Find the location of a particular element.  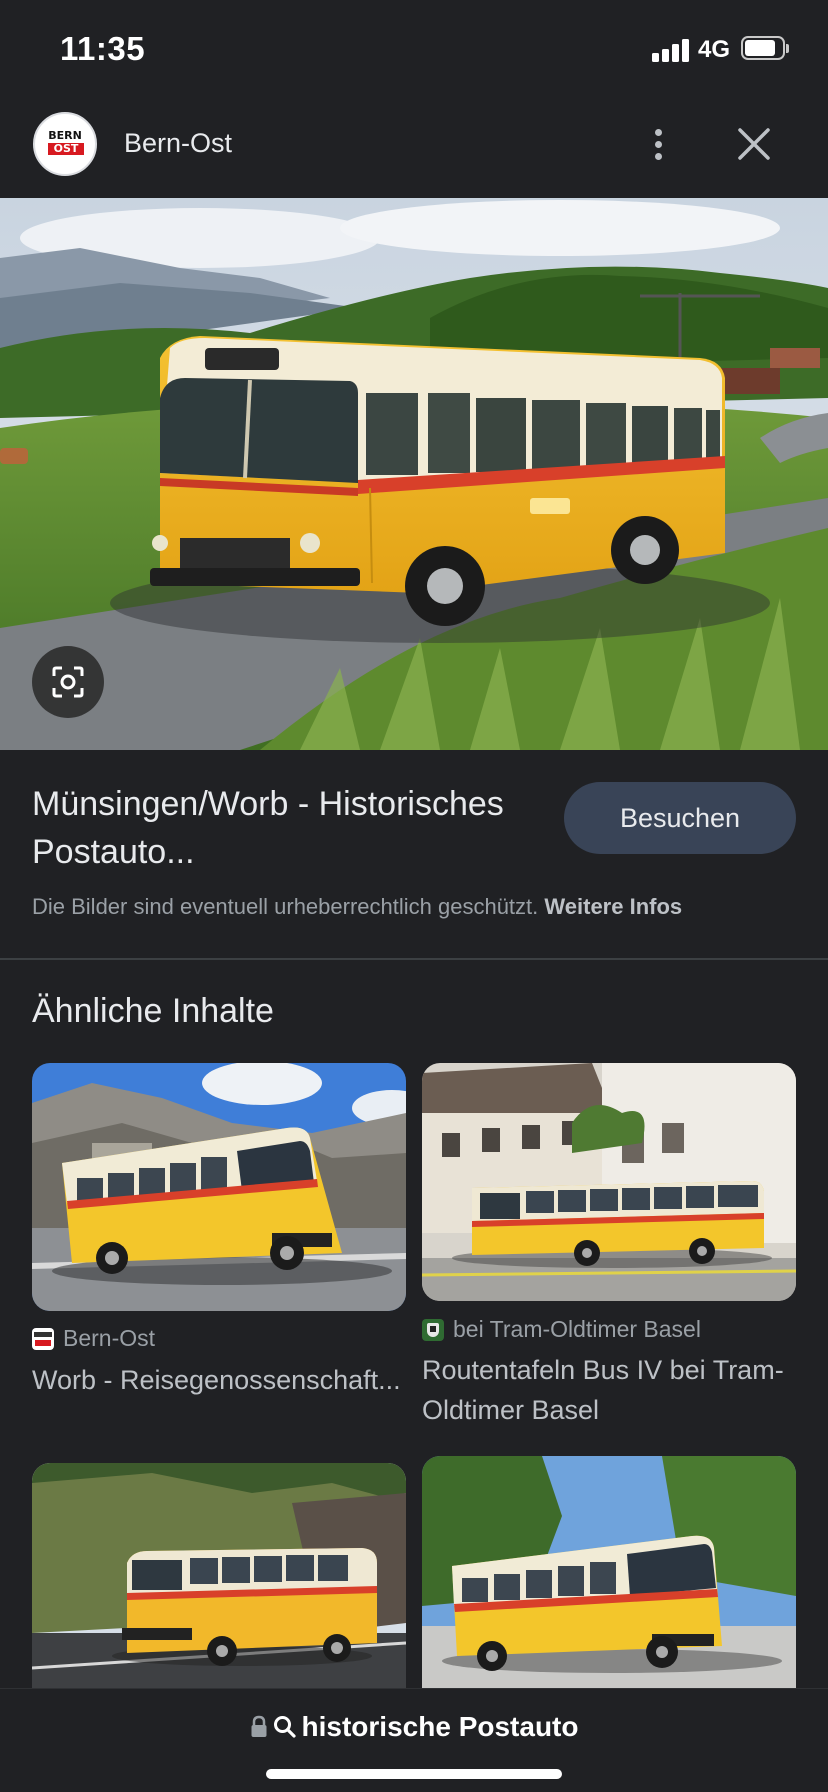

bottom-search-bar: historische Postauto is located at coordinates (414, 1740).